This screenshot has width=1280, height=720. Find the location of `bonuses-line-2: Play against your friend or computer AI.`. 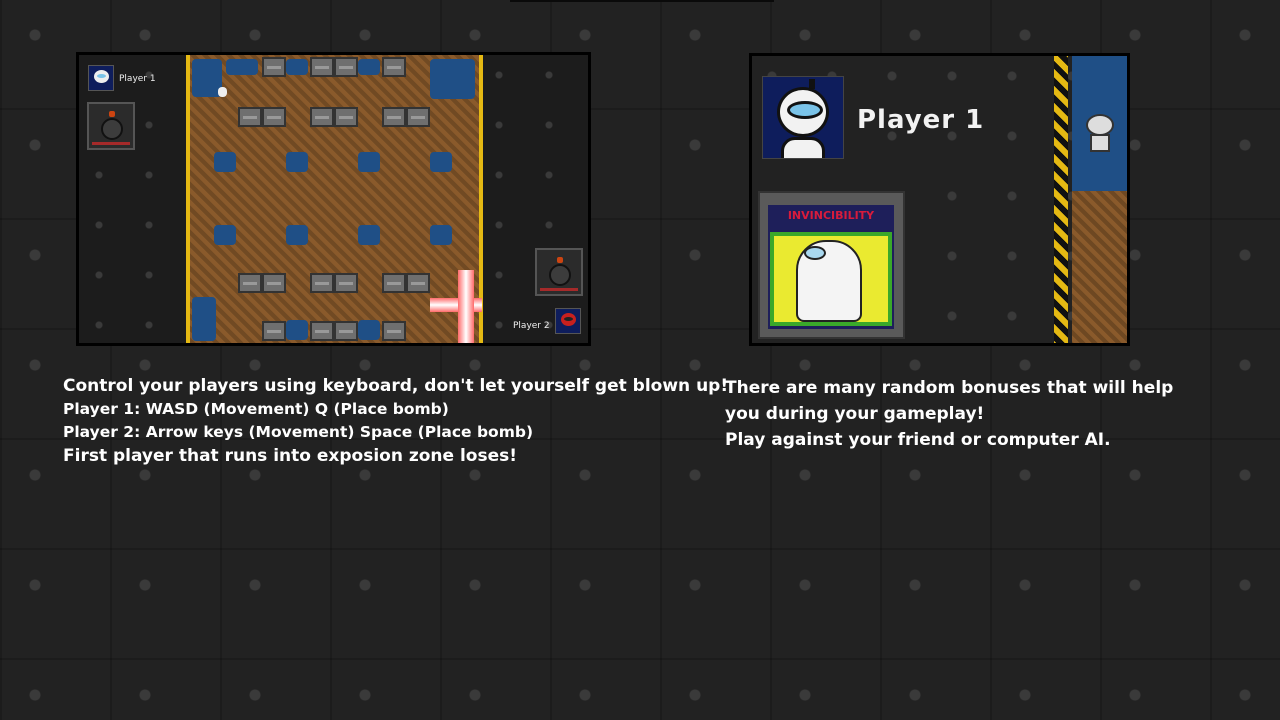

bonuses-line-2: Play against your friend or computer AI. is located at coordinates (918, 440).